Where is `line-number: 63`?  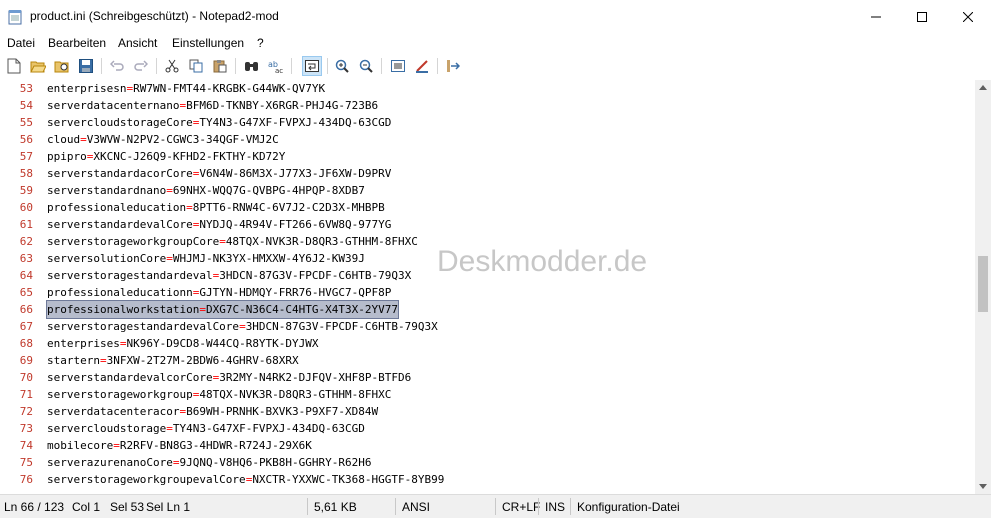
line-number: 63 is located at coordinates (26, 258).